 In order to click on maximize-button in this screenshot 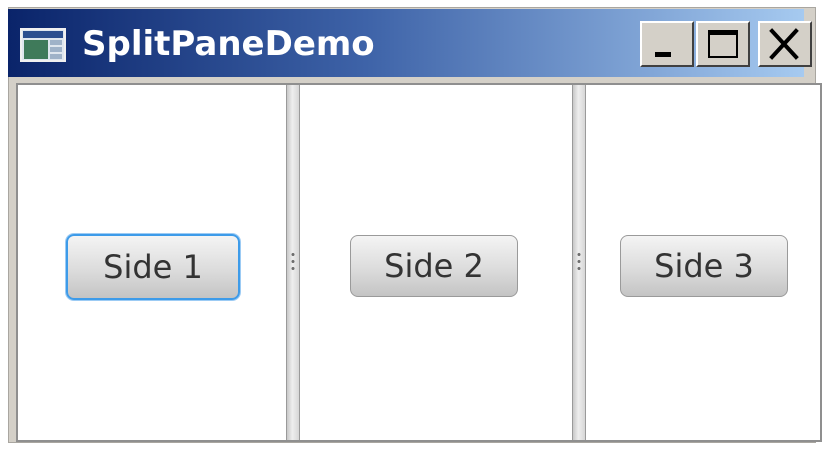, I will do `click(723, 44)`.